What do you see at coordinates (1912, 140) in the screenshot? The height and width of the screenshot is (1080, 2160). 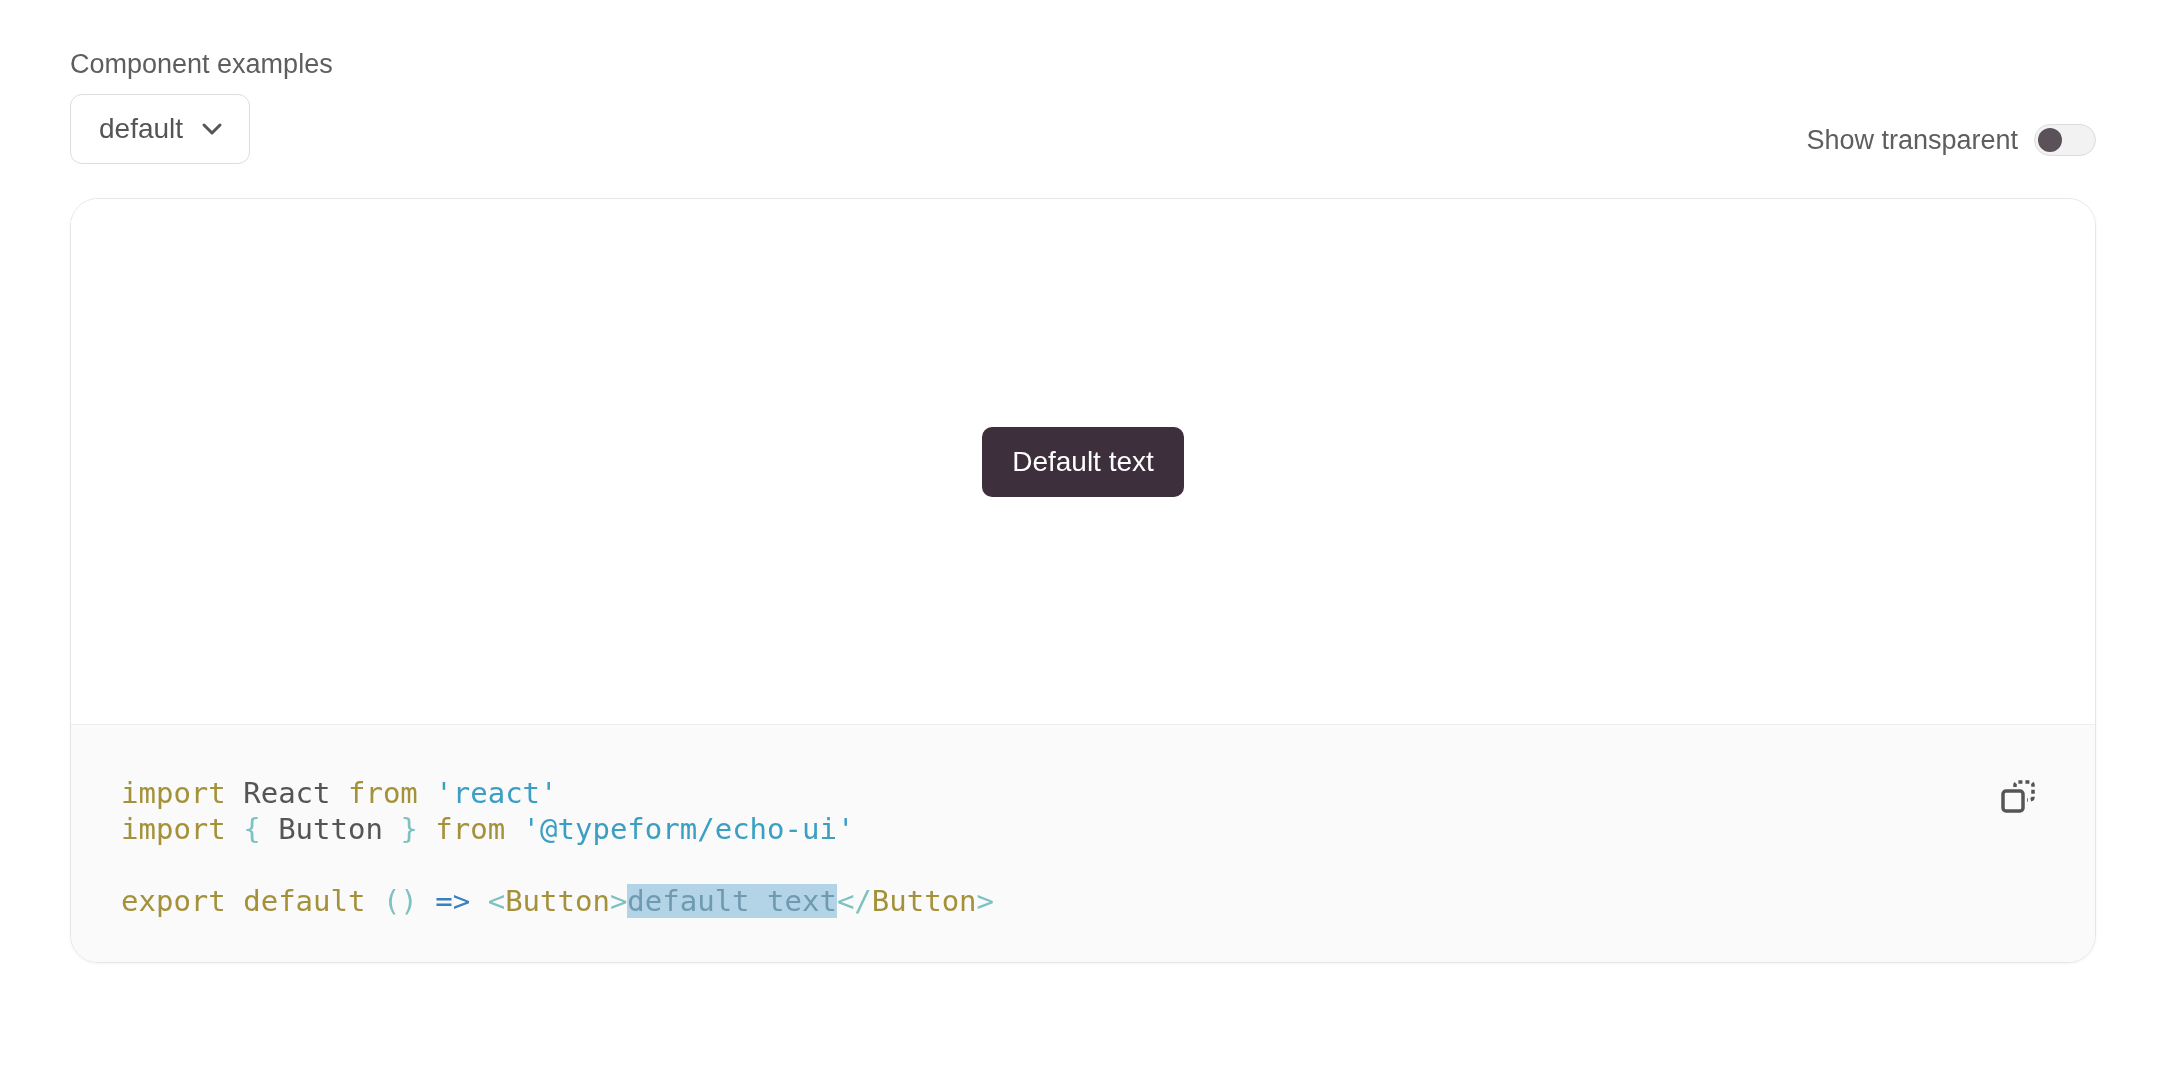 I see `toggle-label: Show transparent` at bounding box center [1912, 140].